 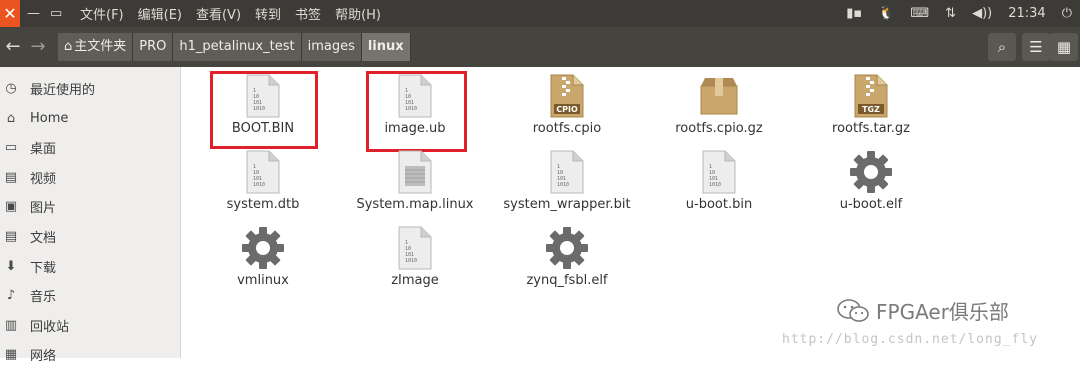 I want to click on watermark-url: http://blog.csdn.net/long_fly, so click(x=910, y=339).